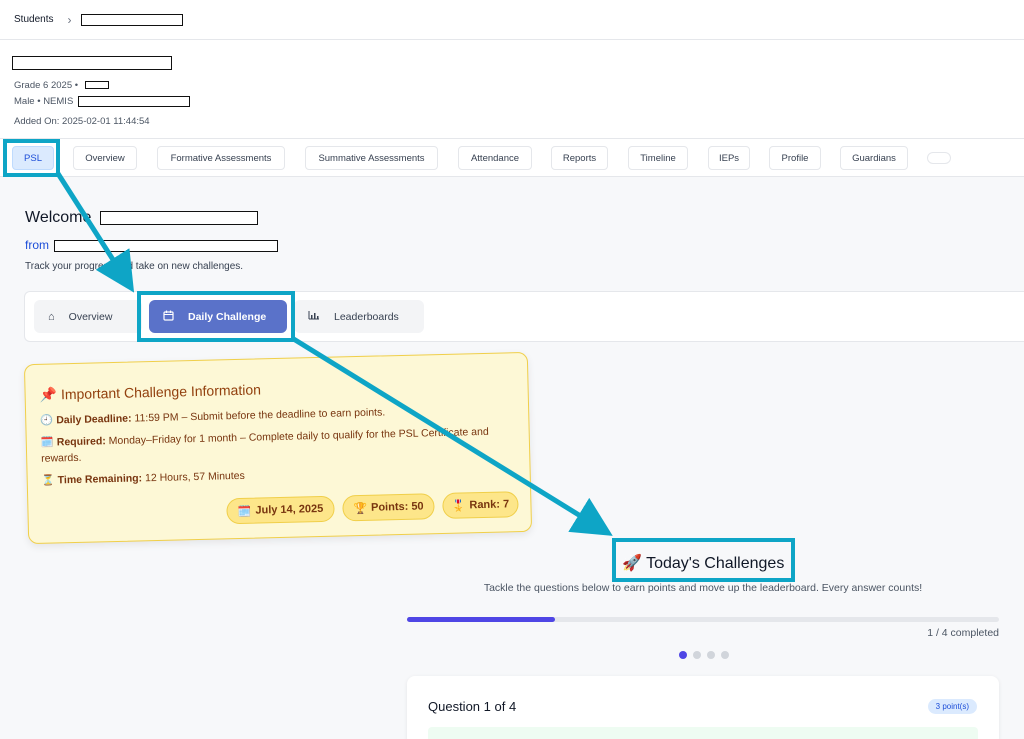 Image resolution: width=1024 pixels, height=739 pixels. I want to click on tab-overview: Overview, so click(105, 158).